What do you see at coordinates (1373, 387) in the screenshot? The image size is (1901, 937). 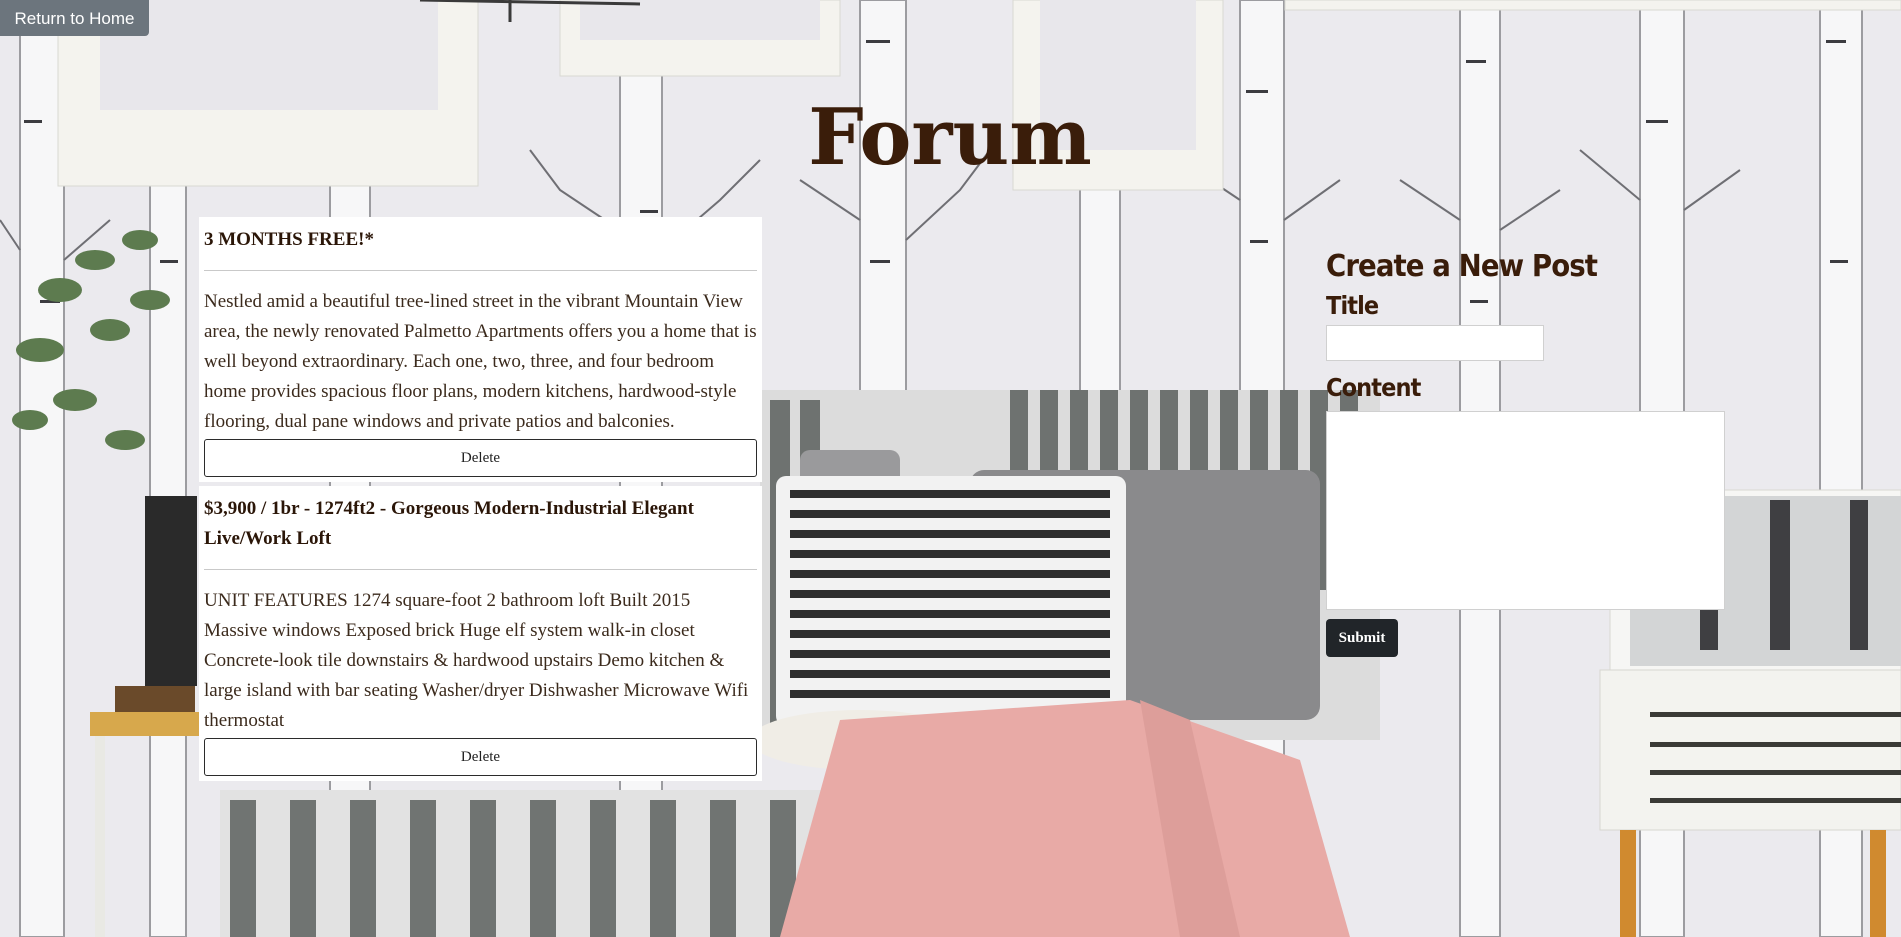 I see `content-label: Content` at bounding box center [1373, 387].